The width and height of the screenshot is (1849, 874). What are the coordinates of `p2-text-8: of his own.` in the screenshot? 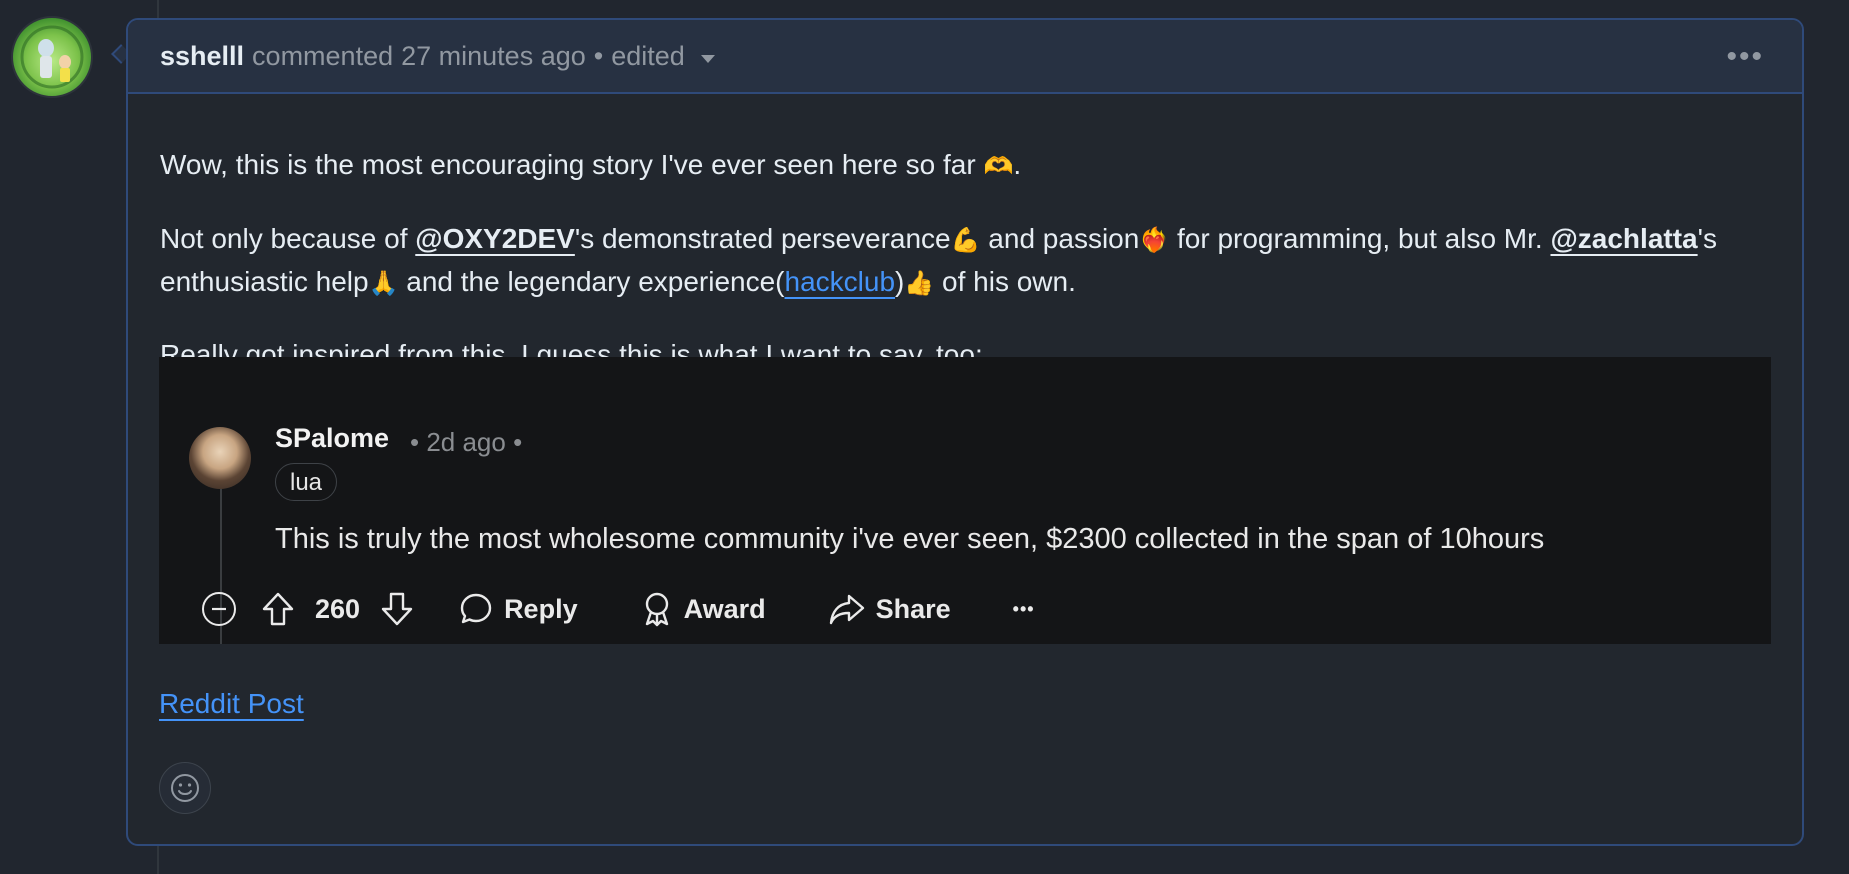 It's located at (1005, 281).